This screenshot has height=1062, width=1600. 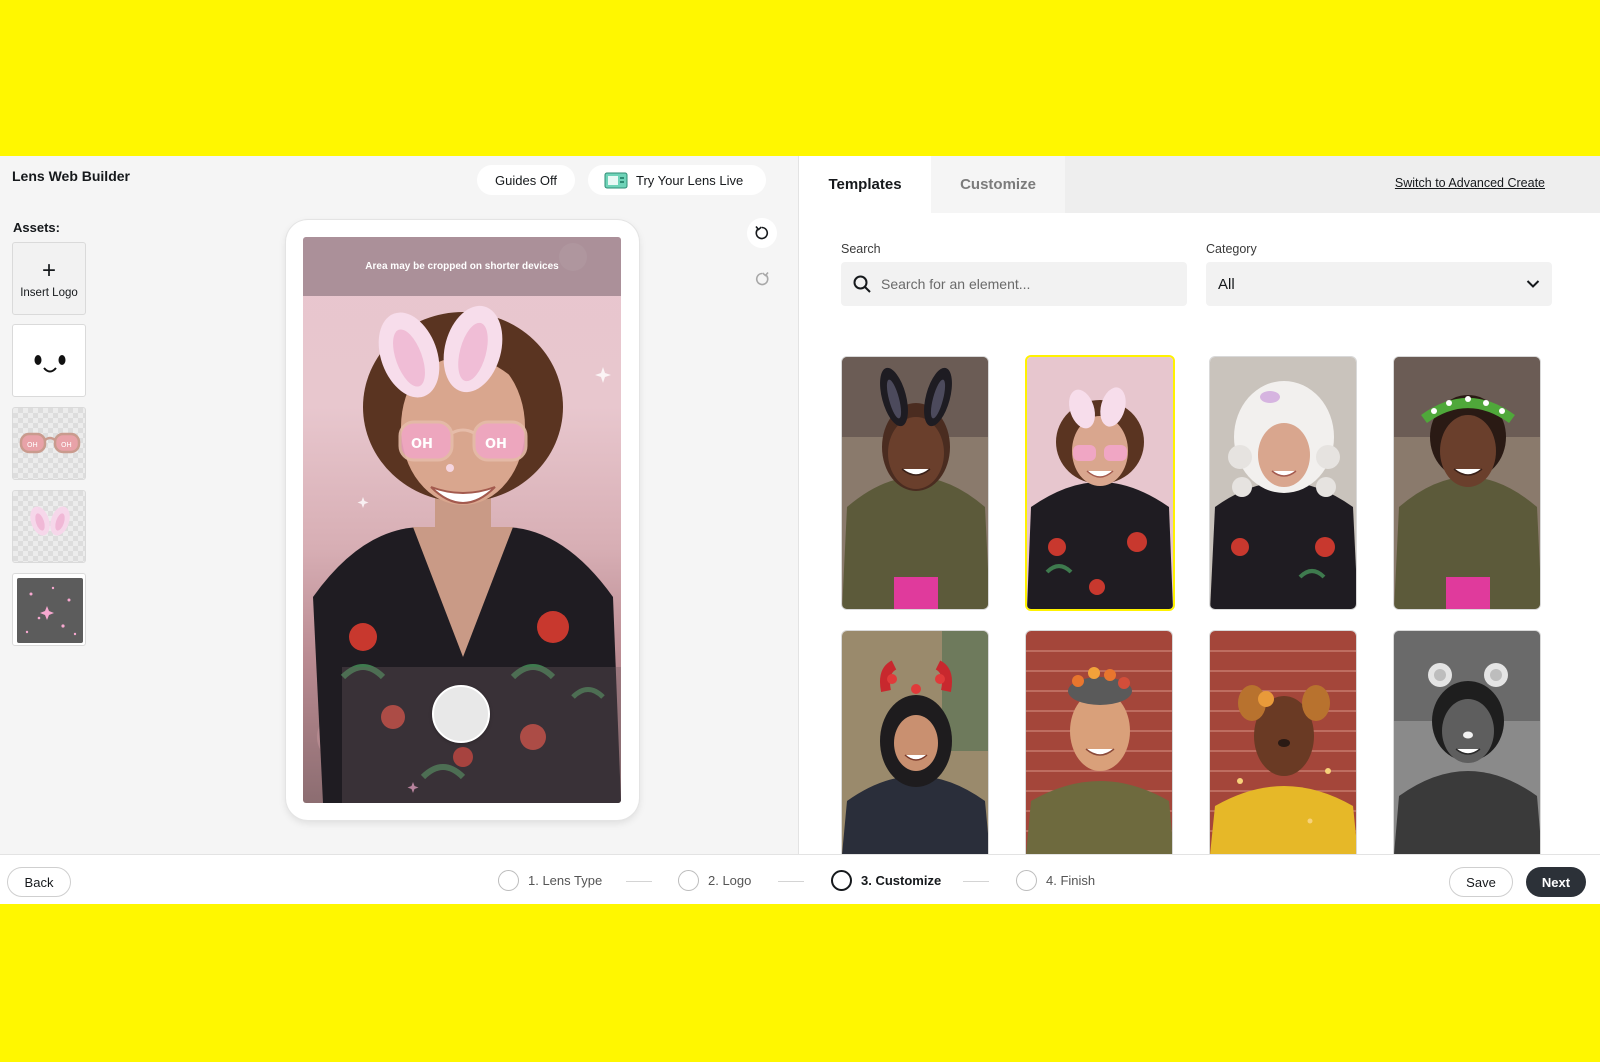 I want to click on app-title: Lens Web Builder, so click(x=71, y=176).